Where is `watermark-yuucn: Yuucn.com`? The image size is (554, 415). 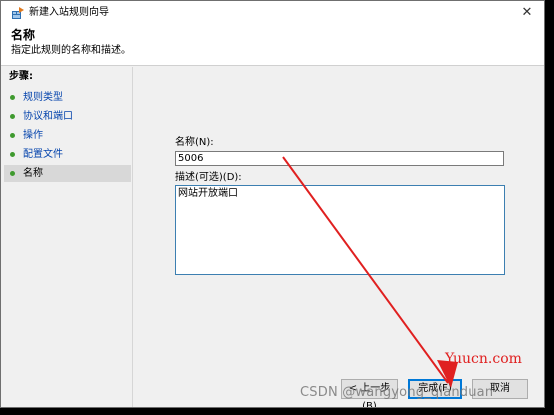
watermark-yuucn: Yuucn.com is located at coordinates (483, 359).